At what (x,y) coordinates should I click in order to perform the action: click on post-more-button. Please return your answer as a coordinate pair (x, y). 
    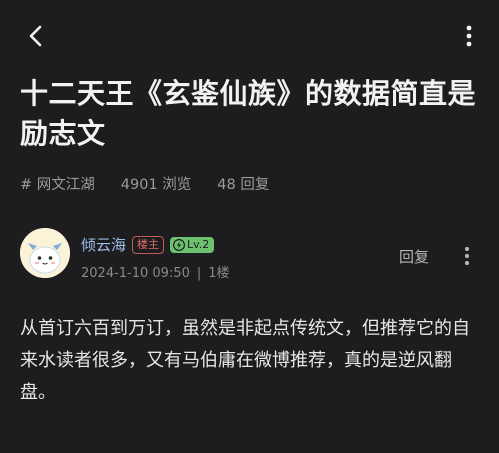
    Looking at the image, I should click on (467, 256).